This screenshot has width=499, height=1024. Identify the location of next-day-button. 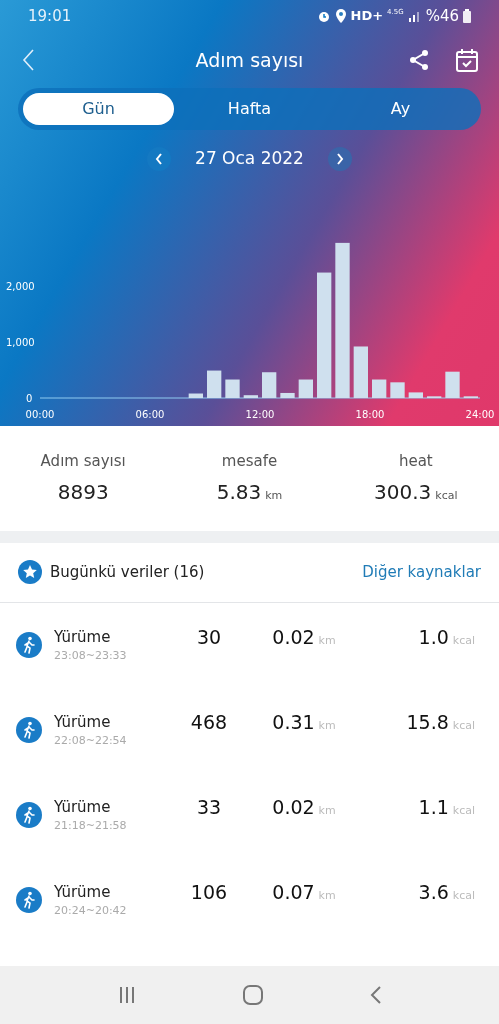
(339, 158).